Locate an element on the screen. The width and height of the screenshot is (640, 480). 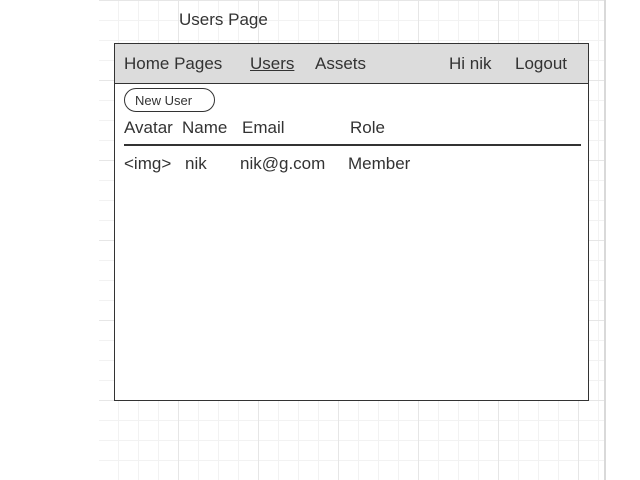
table-header-divider is located at coordinates (352, 145).